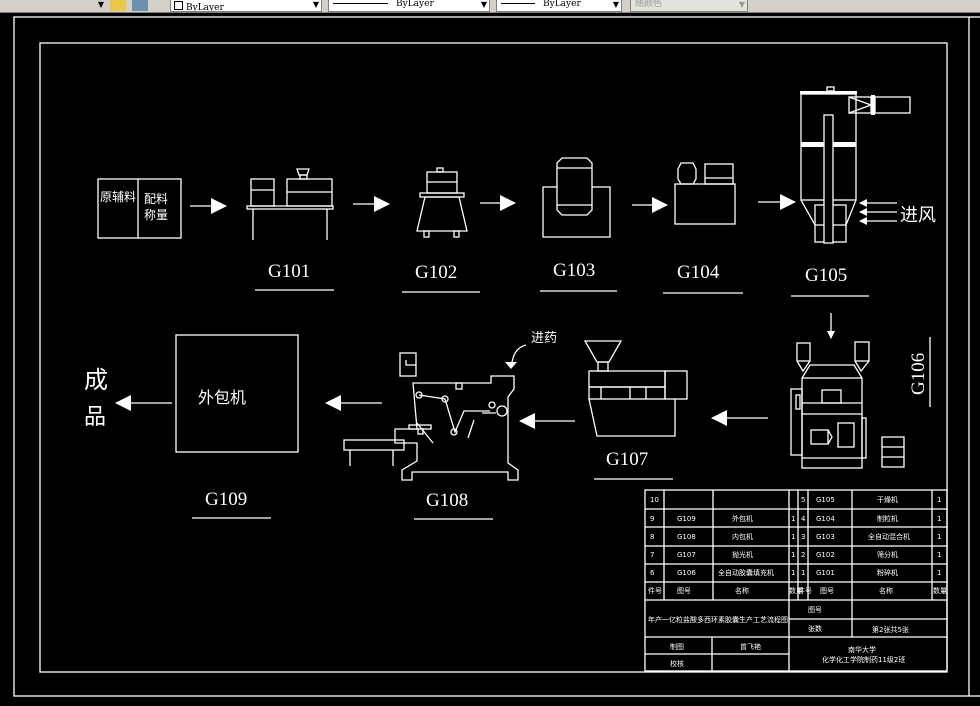  What do you see at coordinates (222, 397) in the screenshot?
I see `outer-packer-label: 外包机` at bounding box center [222, 397].